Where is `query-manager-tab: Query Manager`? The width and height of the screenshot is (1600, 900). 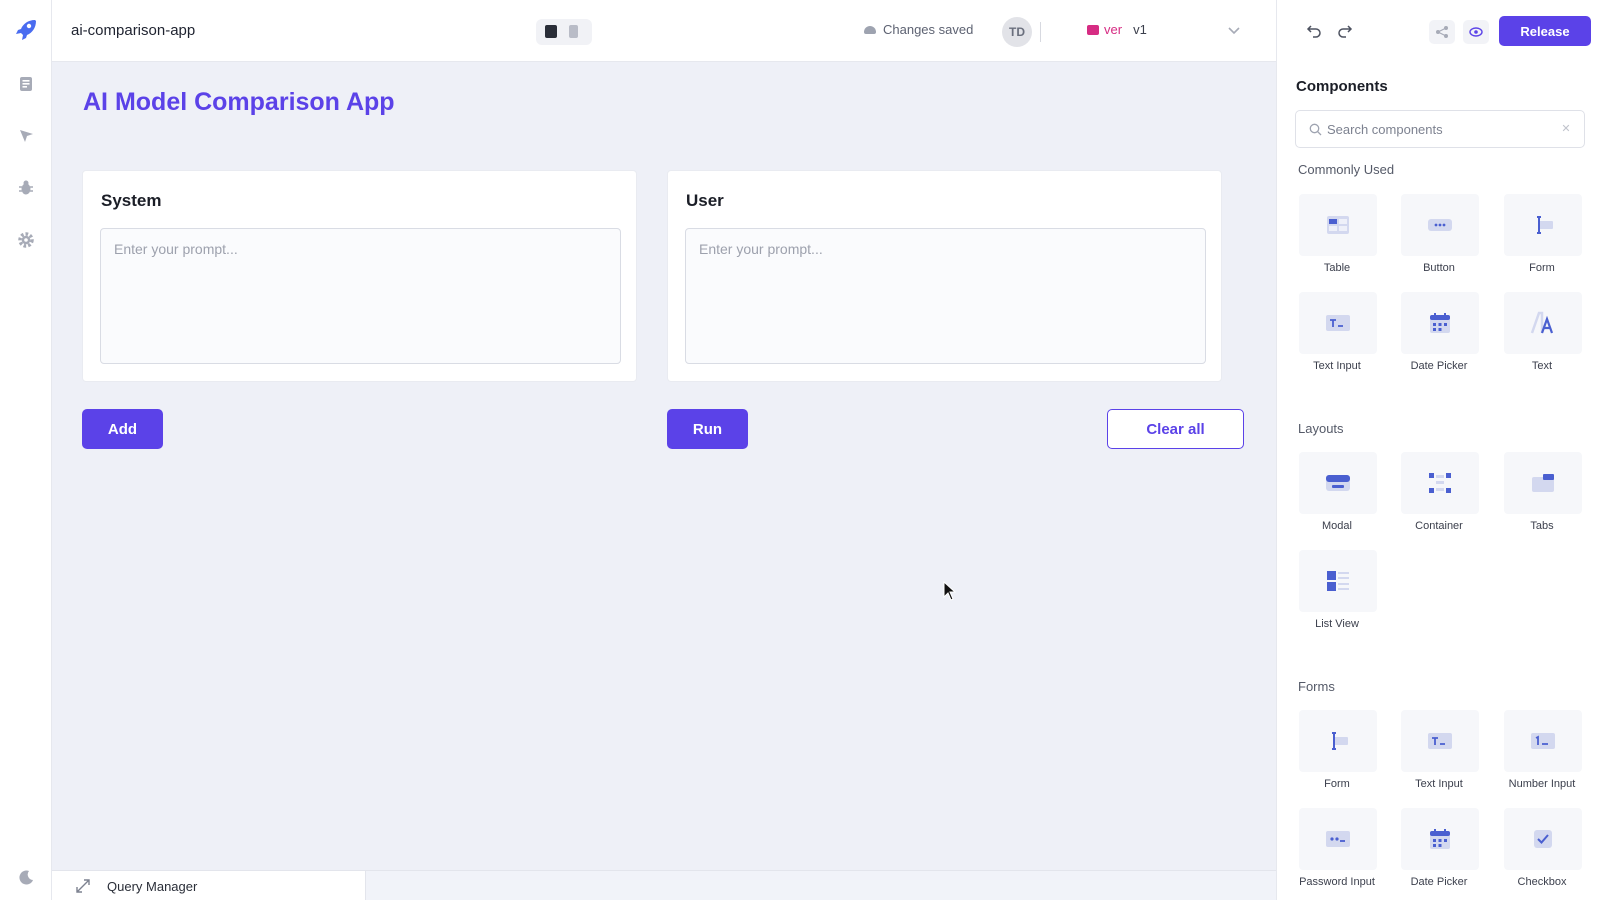 query-manager-tab: Query Manager is located at coordinates (209, 885).